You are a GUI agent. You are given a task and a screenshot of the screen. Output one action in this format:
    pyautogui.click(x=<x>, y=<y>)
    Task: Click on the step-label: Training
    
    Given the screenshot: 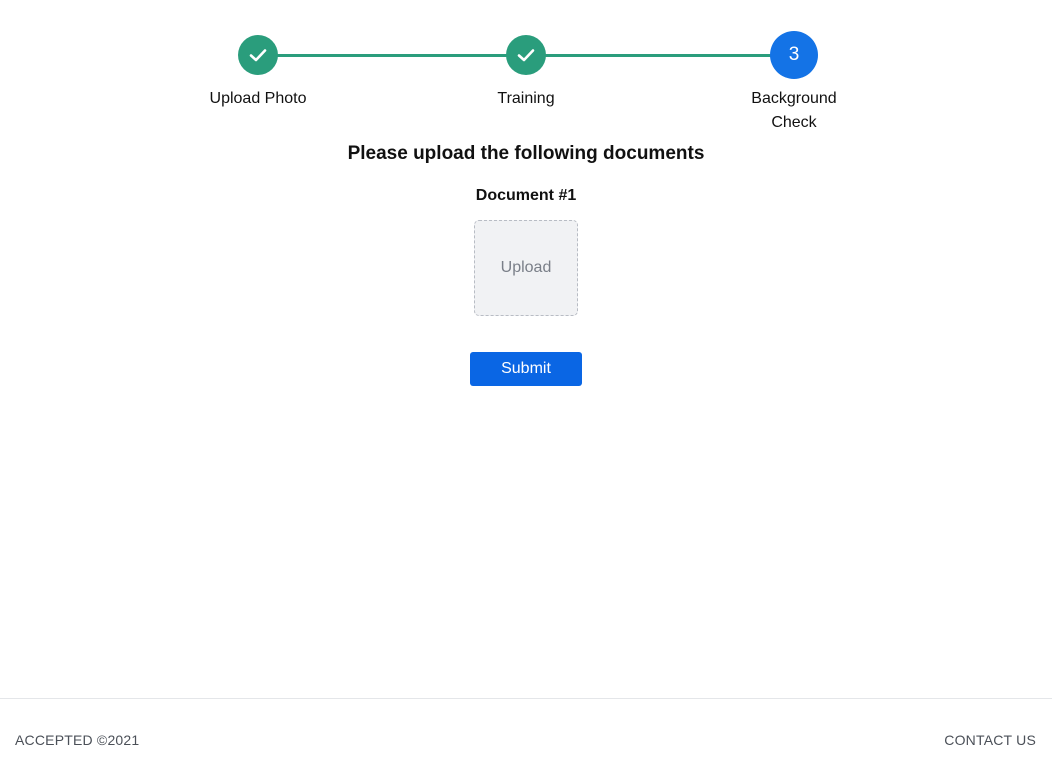 What is the action you would take?
    pyautogui.click(x=526, y=98)
    